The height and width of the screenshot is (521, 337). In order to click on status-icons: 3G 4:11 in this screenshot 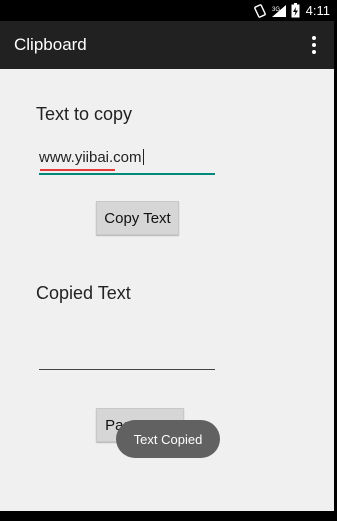, I will do `click(291, 10)`.